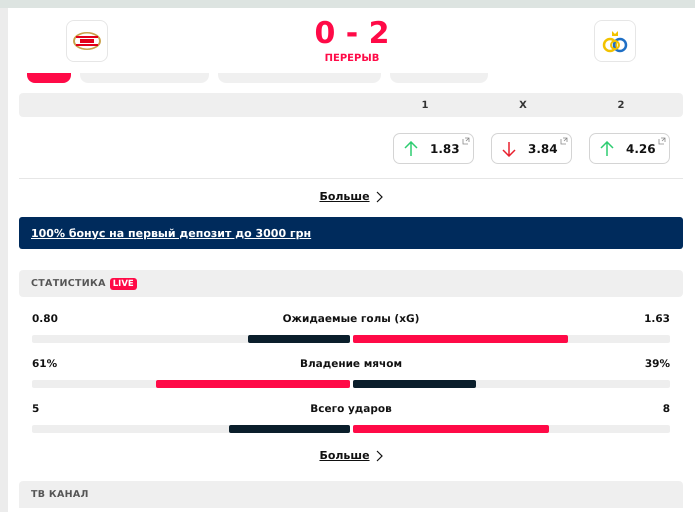 The image size is (695, 512). I want to click on odds-button: 4.26, so click(629, 148).